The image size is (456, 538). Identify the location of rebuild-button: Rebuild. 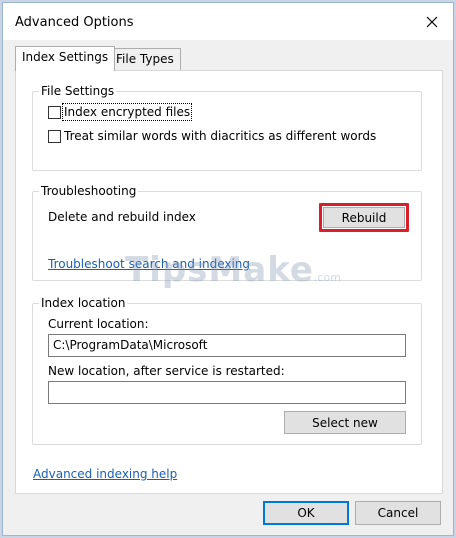
(364, 217).